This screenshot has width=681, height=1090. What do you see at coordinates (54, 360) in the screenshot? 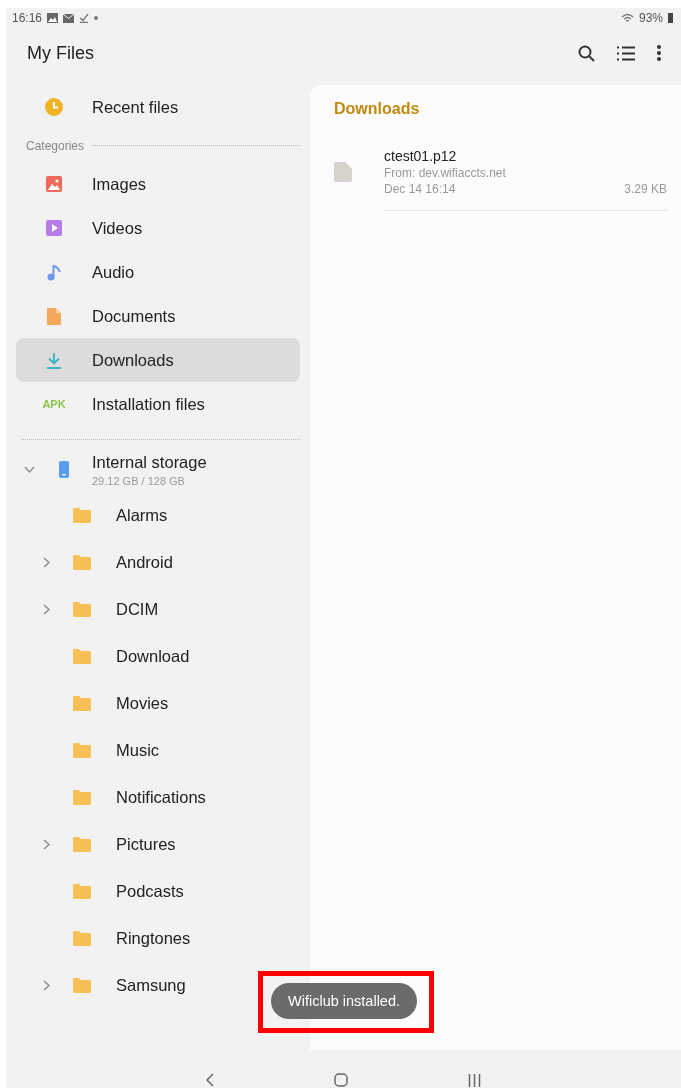
I see `download-icon` at bounding box center [54, 360].